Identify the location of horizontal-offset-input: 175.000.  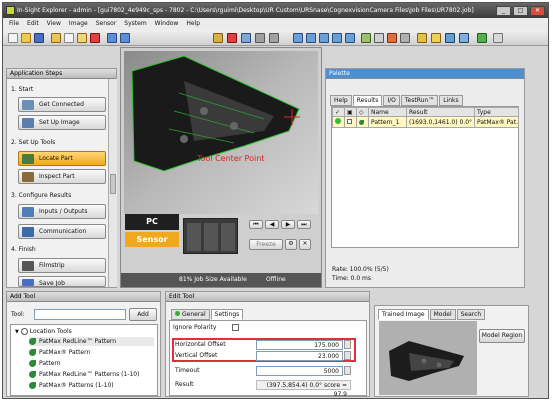
(299, 345).